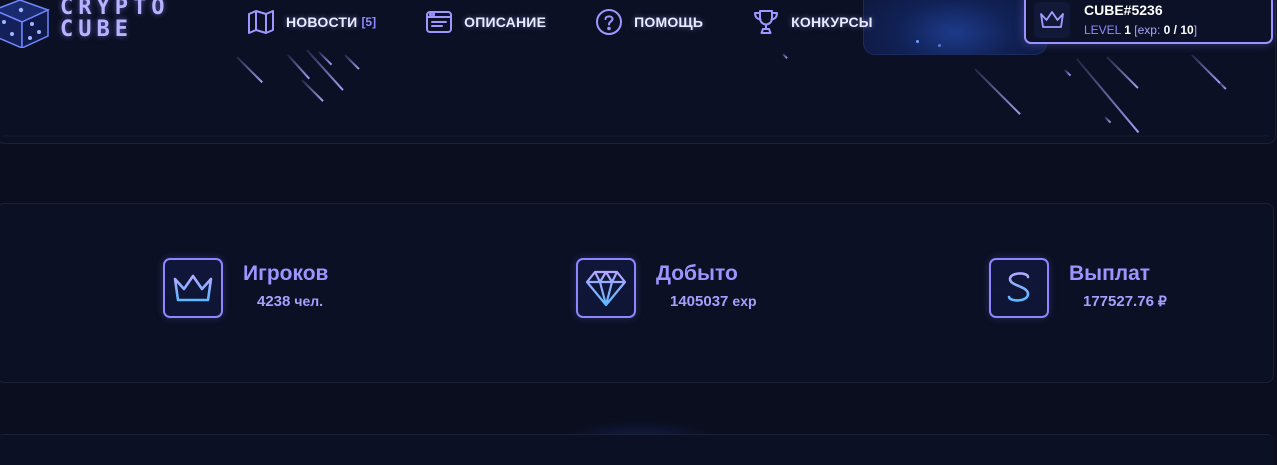  I want to click on level-value: 1, so click(1127, 30).